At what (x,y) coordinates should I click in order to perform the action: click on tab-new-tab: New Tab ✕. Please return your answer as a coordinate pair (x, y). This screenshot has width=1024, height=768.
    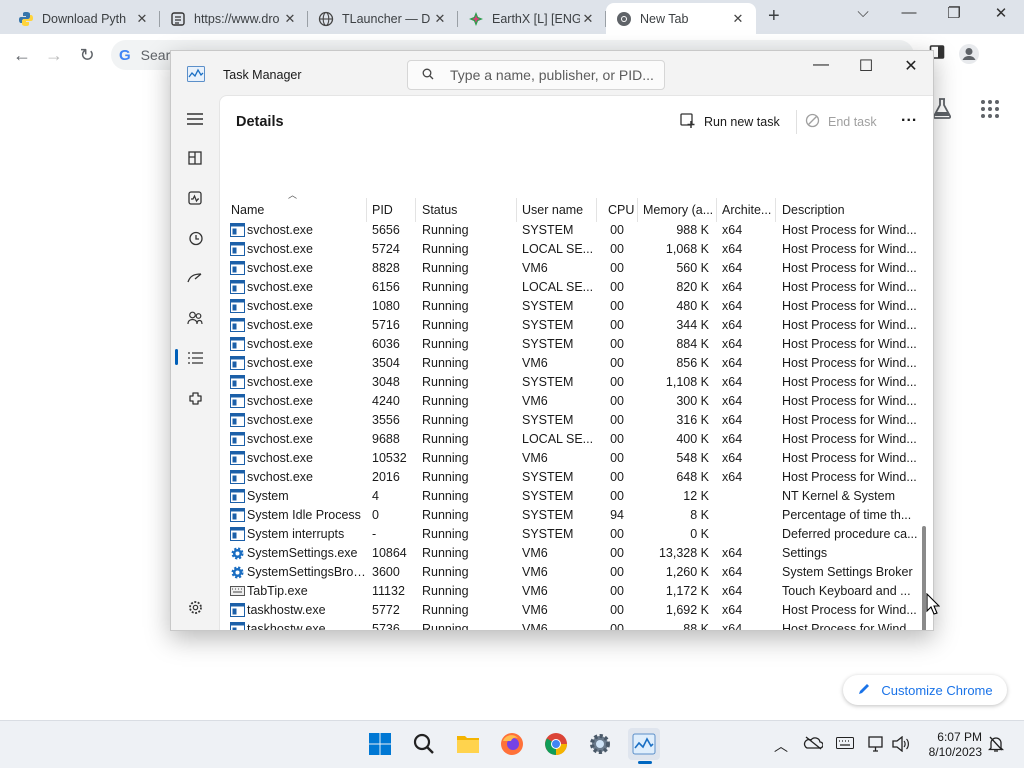
    Looking at the image, I should click on (681, 18).